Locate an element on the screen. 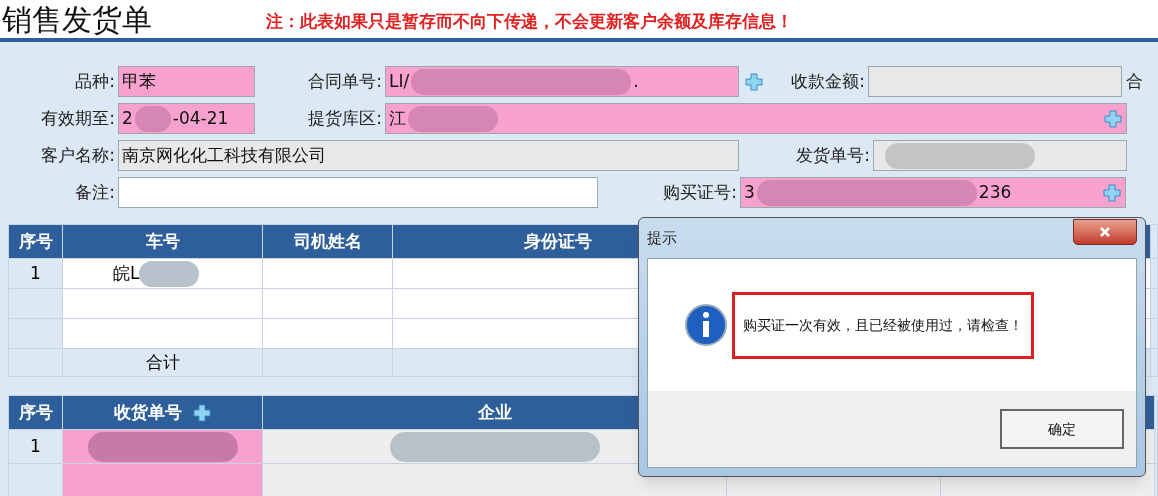 The width and height of the screenshot is (1158, 496). field-label: 提货库区: is located at coordinates (345, 118).